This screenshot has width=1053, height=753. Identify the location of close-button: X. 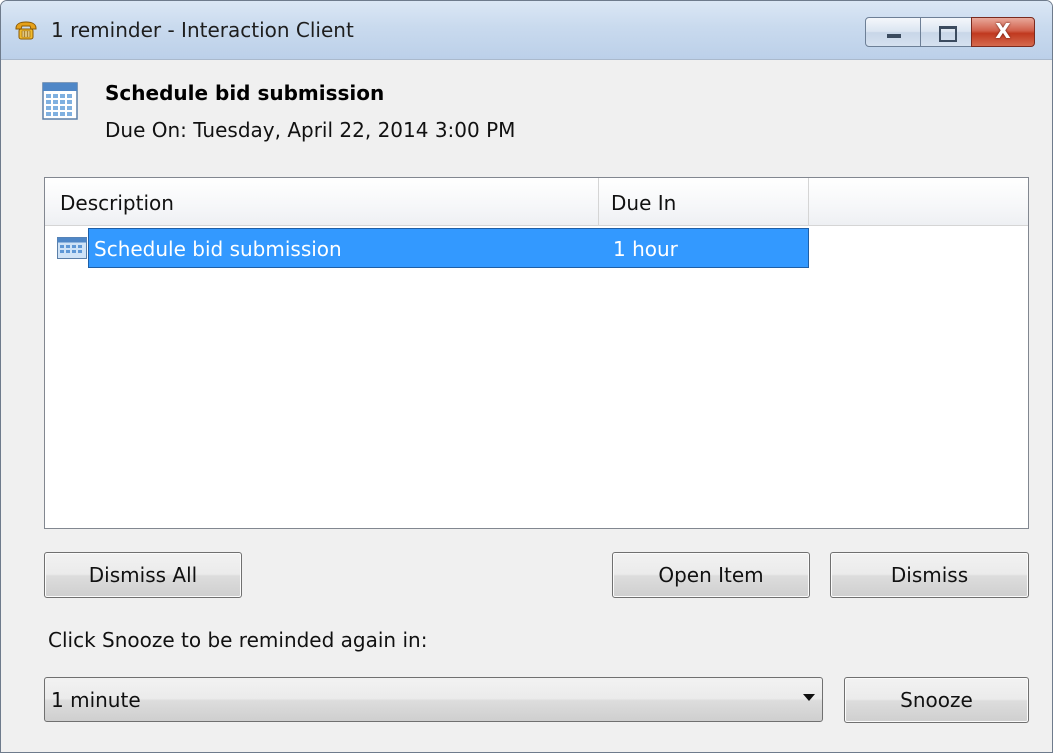
(1003, 32).